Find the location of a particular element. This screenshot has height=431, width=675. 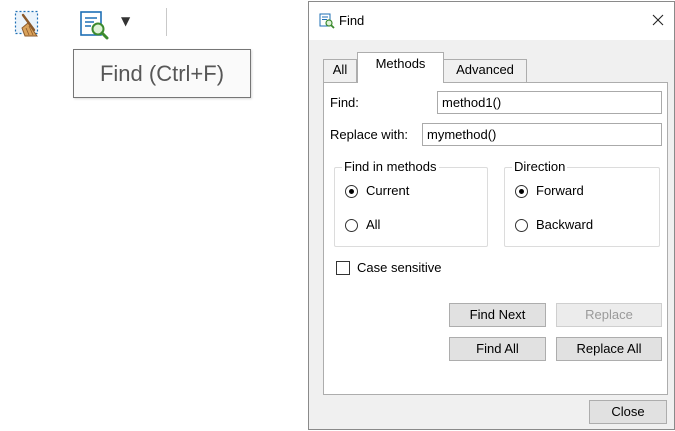

replace-input: mymethod() is located at coordinates (542, 134).